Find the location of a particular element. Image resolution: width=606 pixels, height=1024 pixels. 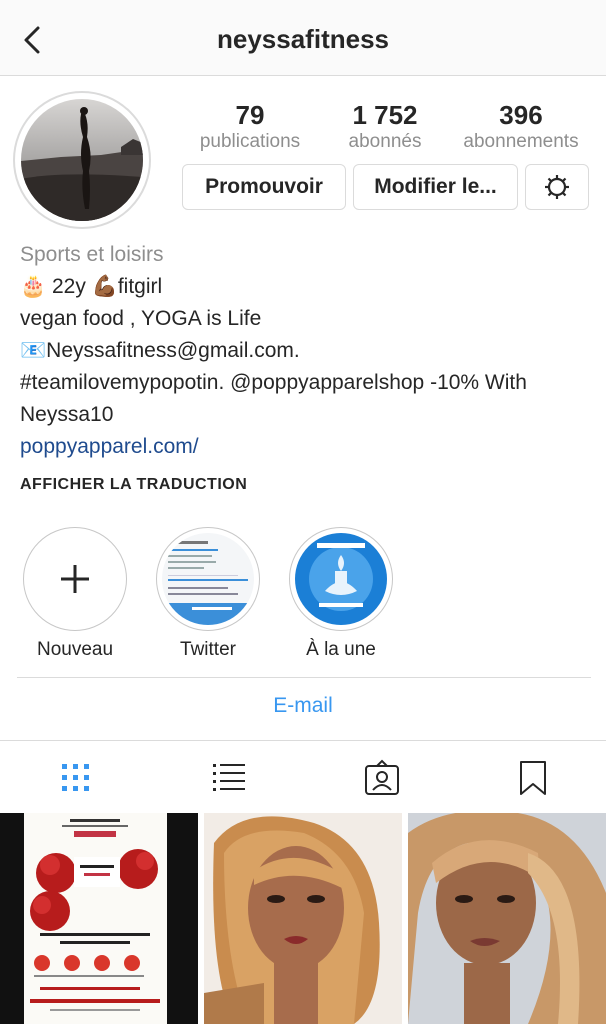

list-icon is located at coordinates (229, 777).